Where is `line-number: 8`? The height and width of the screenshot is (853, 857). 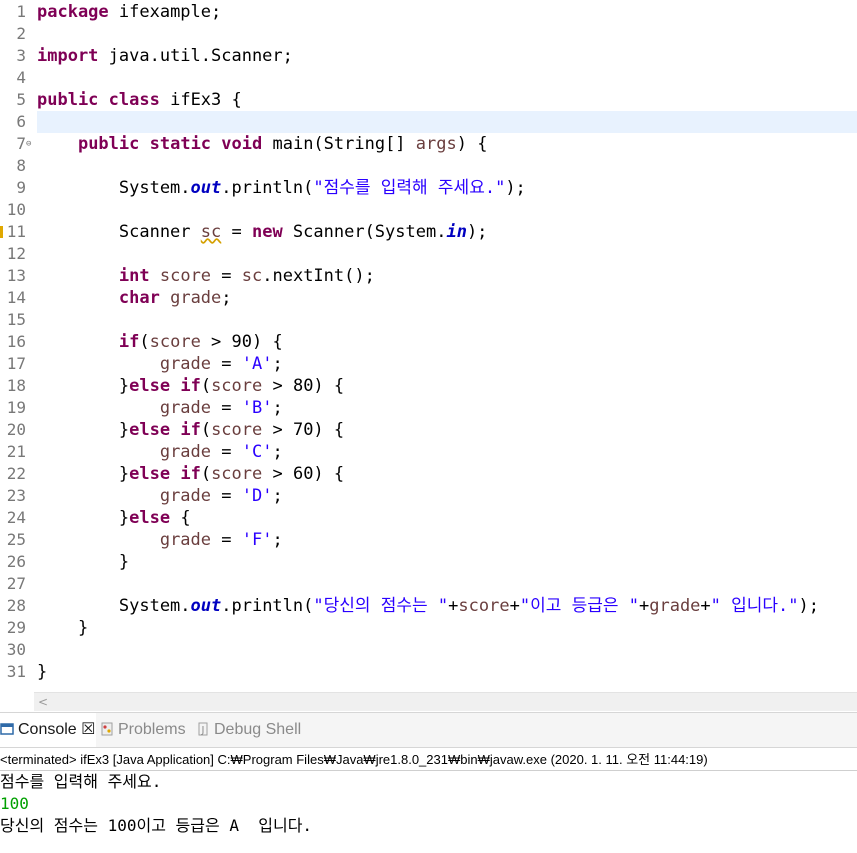
line-number: 8 is located at coordinates (21, 165).